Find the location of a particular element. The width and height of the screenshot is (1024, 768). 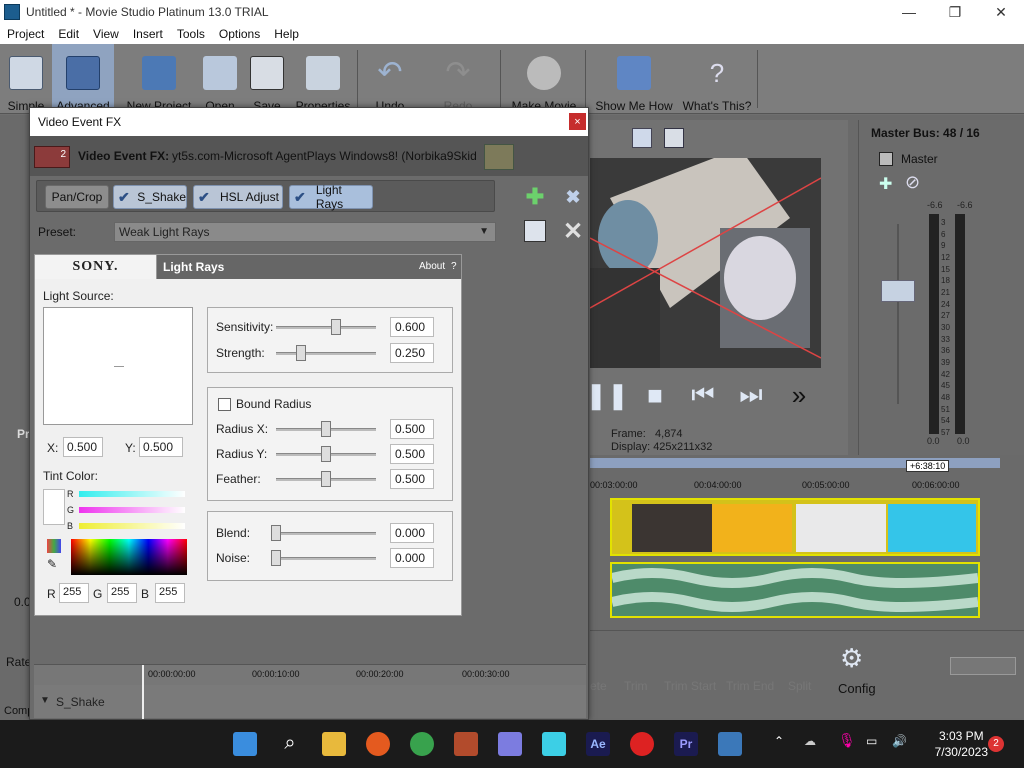

eyedropper-icon: ✎ is located at coordinates (52, 564).